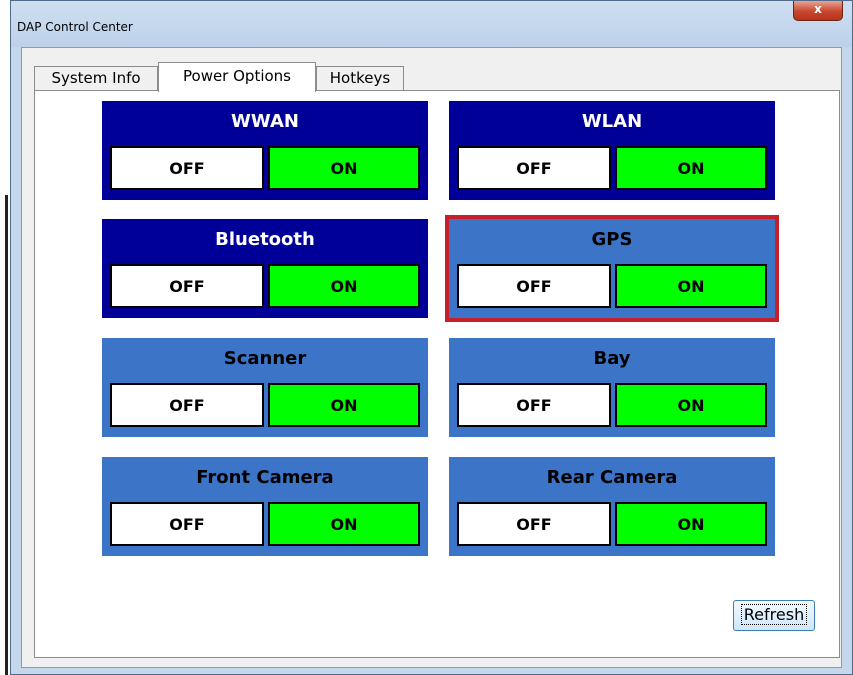  I want to click on bluetooth-on-button: ON, so click(344, 286).